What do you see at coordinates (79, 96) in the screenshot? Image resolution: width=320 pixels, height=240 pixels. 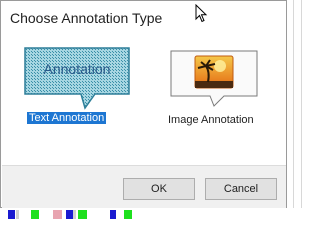 I see `text-annotation-choice: Annotation Text Annotation` at bounding box center [79, 96].